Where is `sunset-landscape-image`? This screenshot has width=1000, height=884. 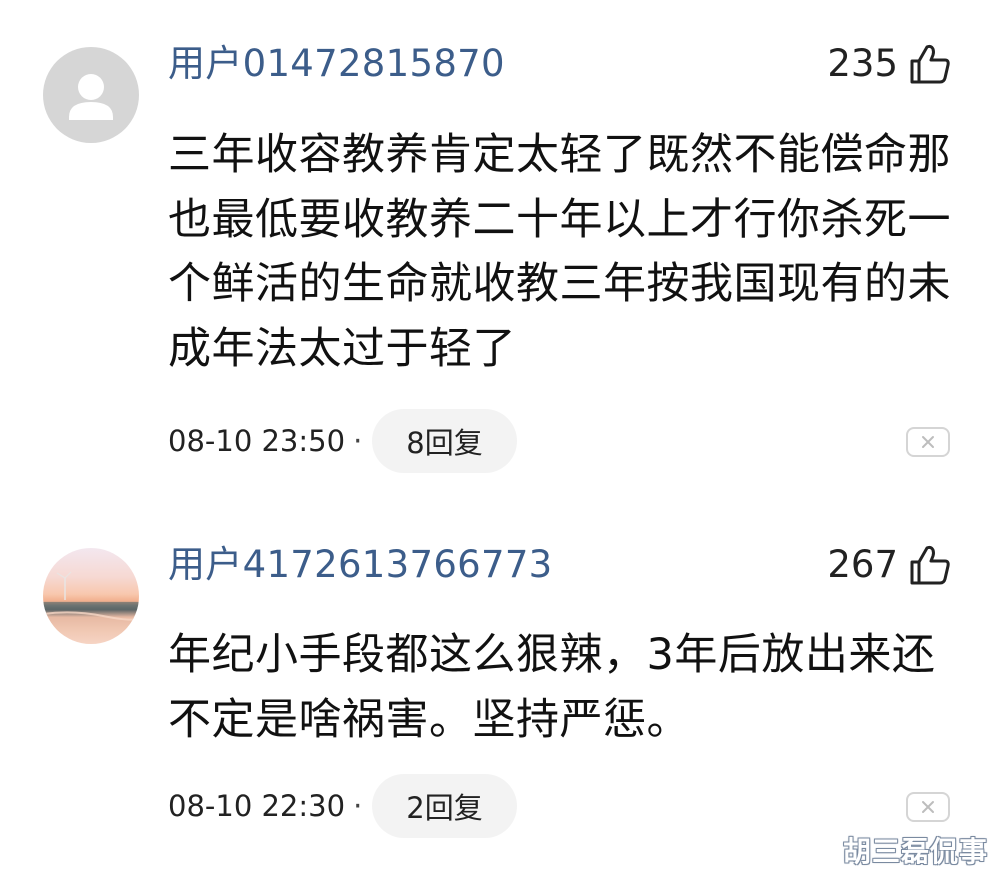
sunset-landscape-image is located at coordinates (91, 596).